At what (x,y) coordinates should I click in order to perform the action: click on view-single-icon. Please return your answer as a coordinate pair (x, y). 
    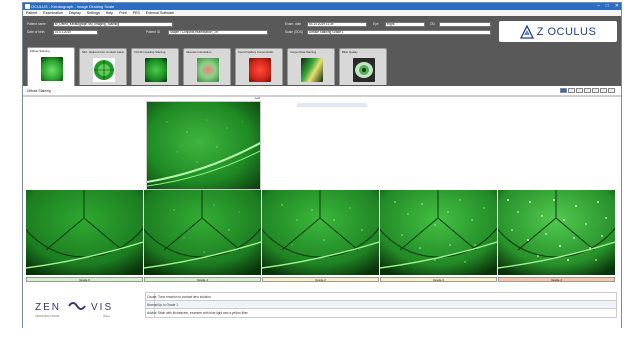
    Looking at the image, I should click on (571, 90).